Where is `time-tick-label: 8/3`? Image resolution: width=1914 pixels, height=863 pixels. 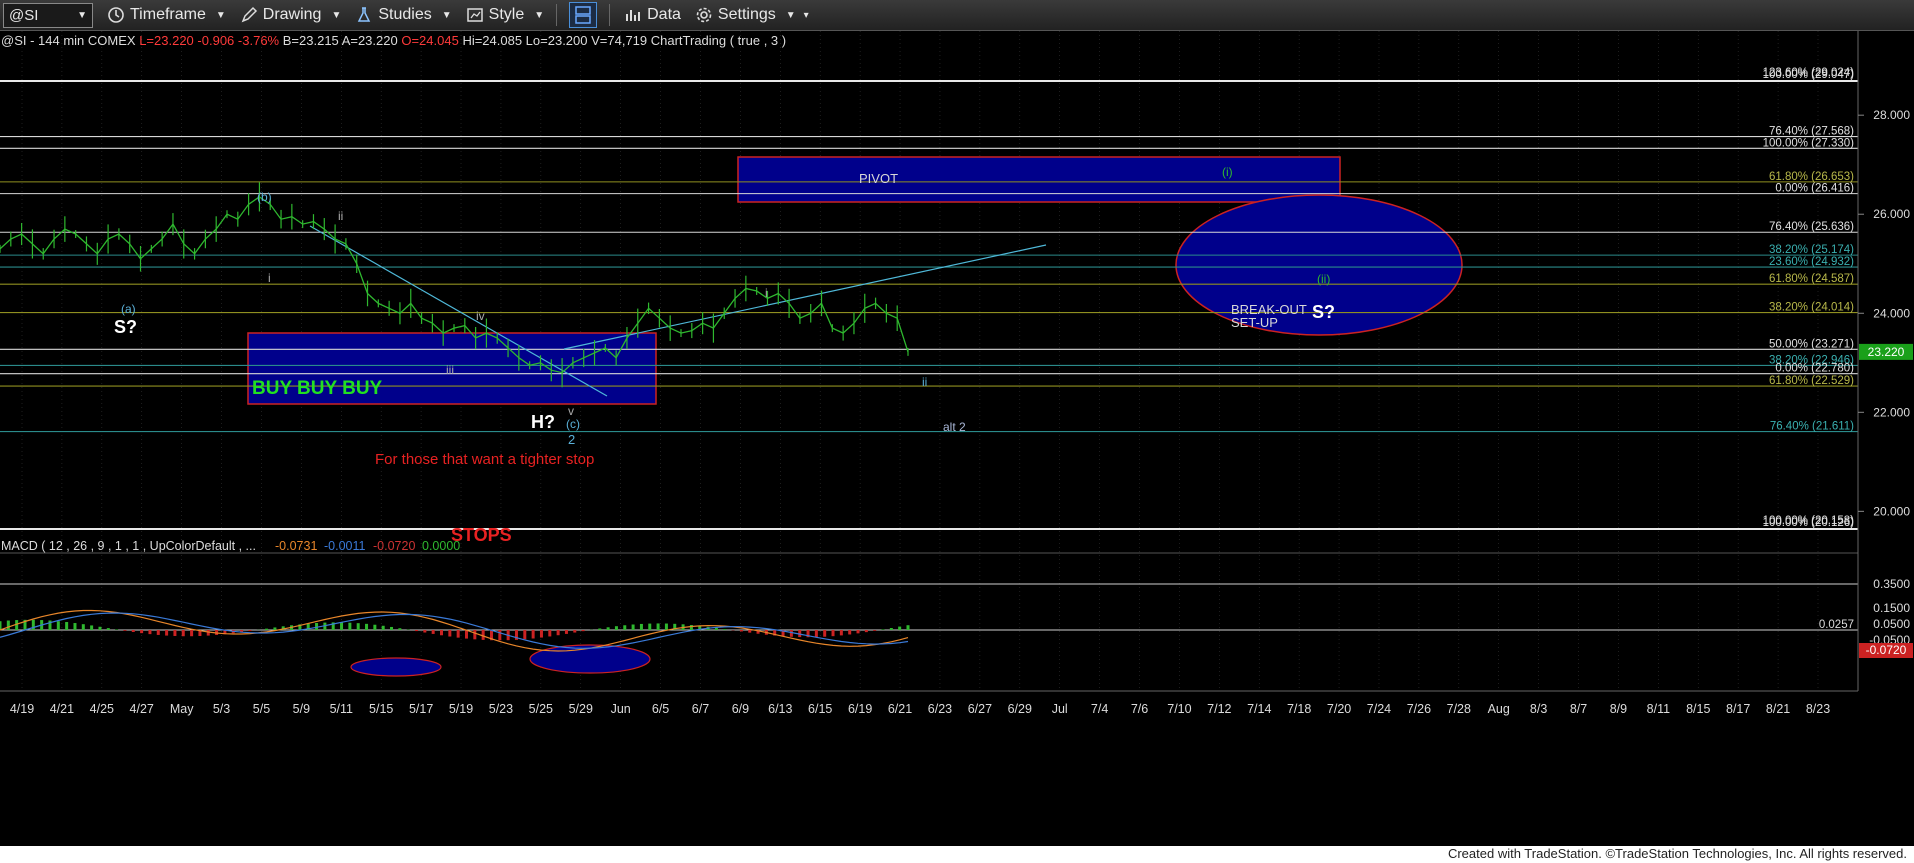 time-tick-label: 8/3 is located at coordinates (1538, 709).